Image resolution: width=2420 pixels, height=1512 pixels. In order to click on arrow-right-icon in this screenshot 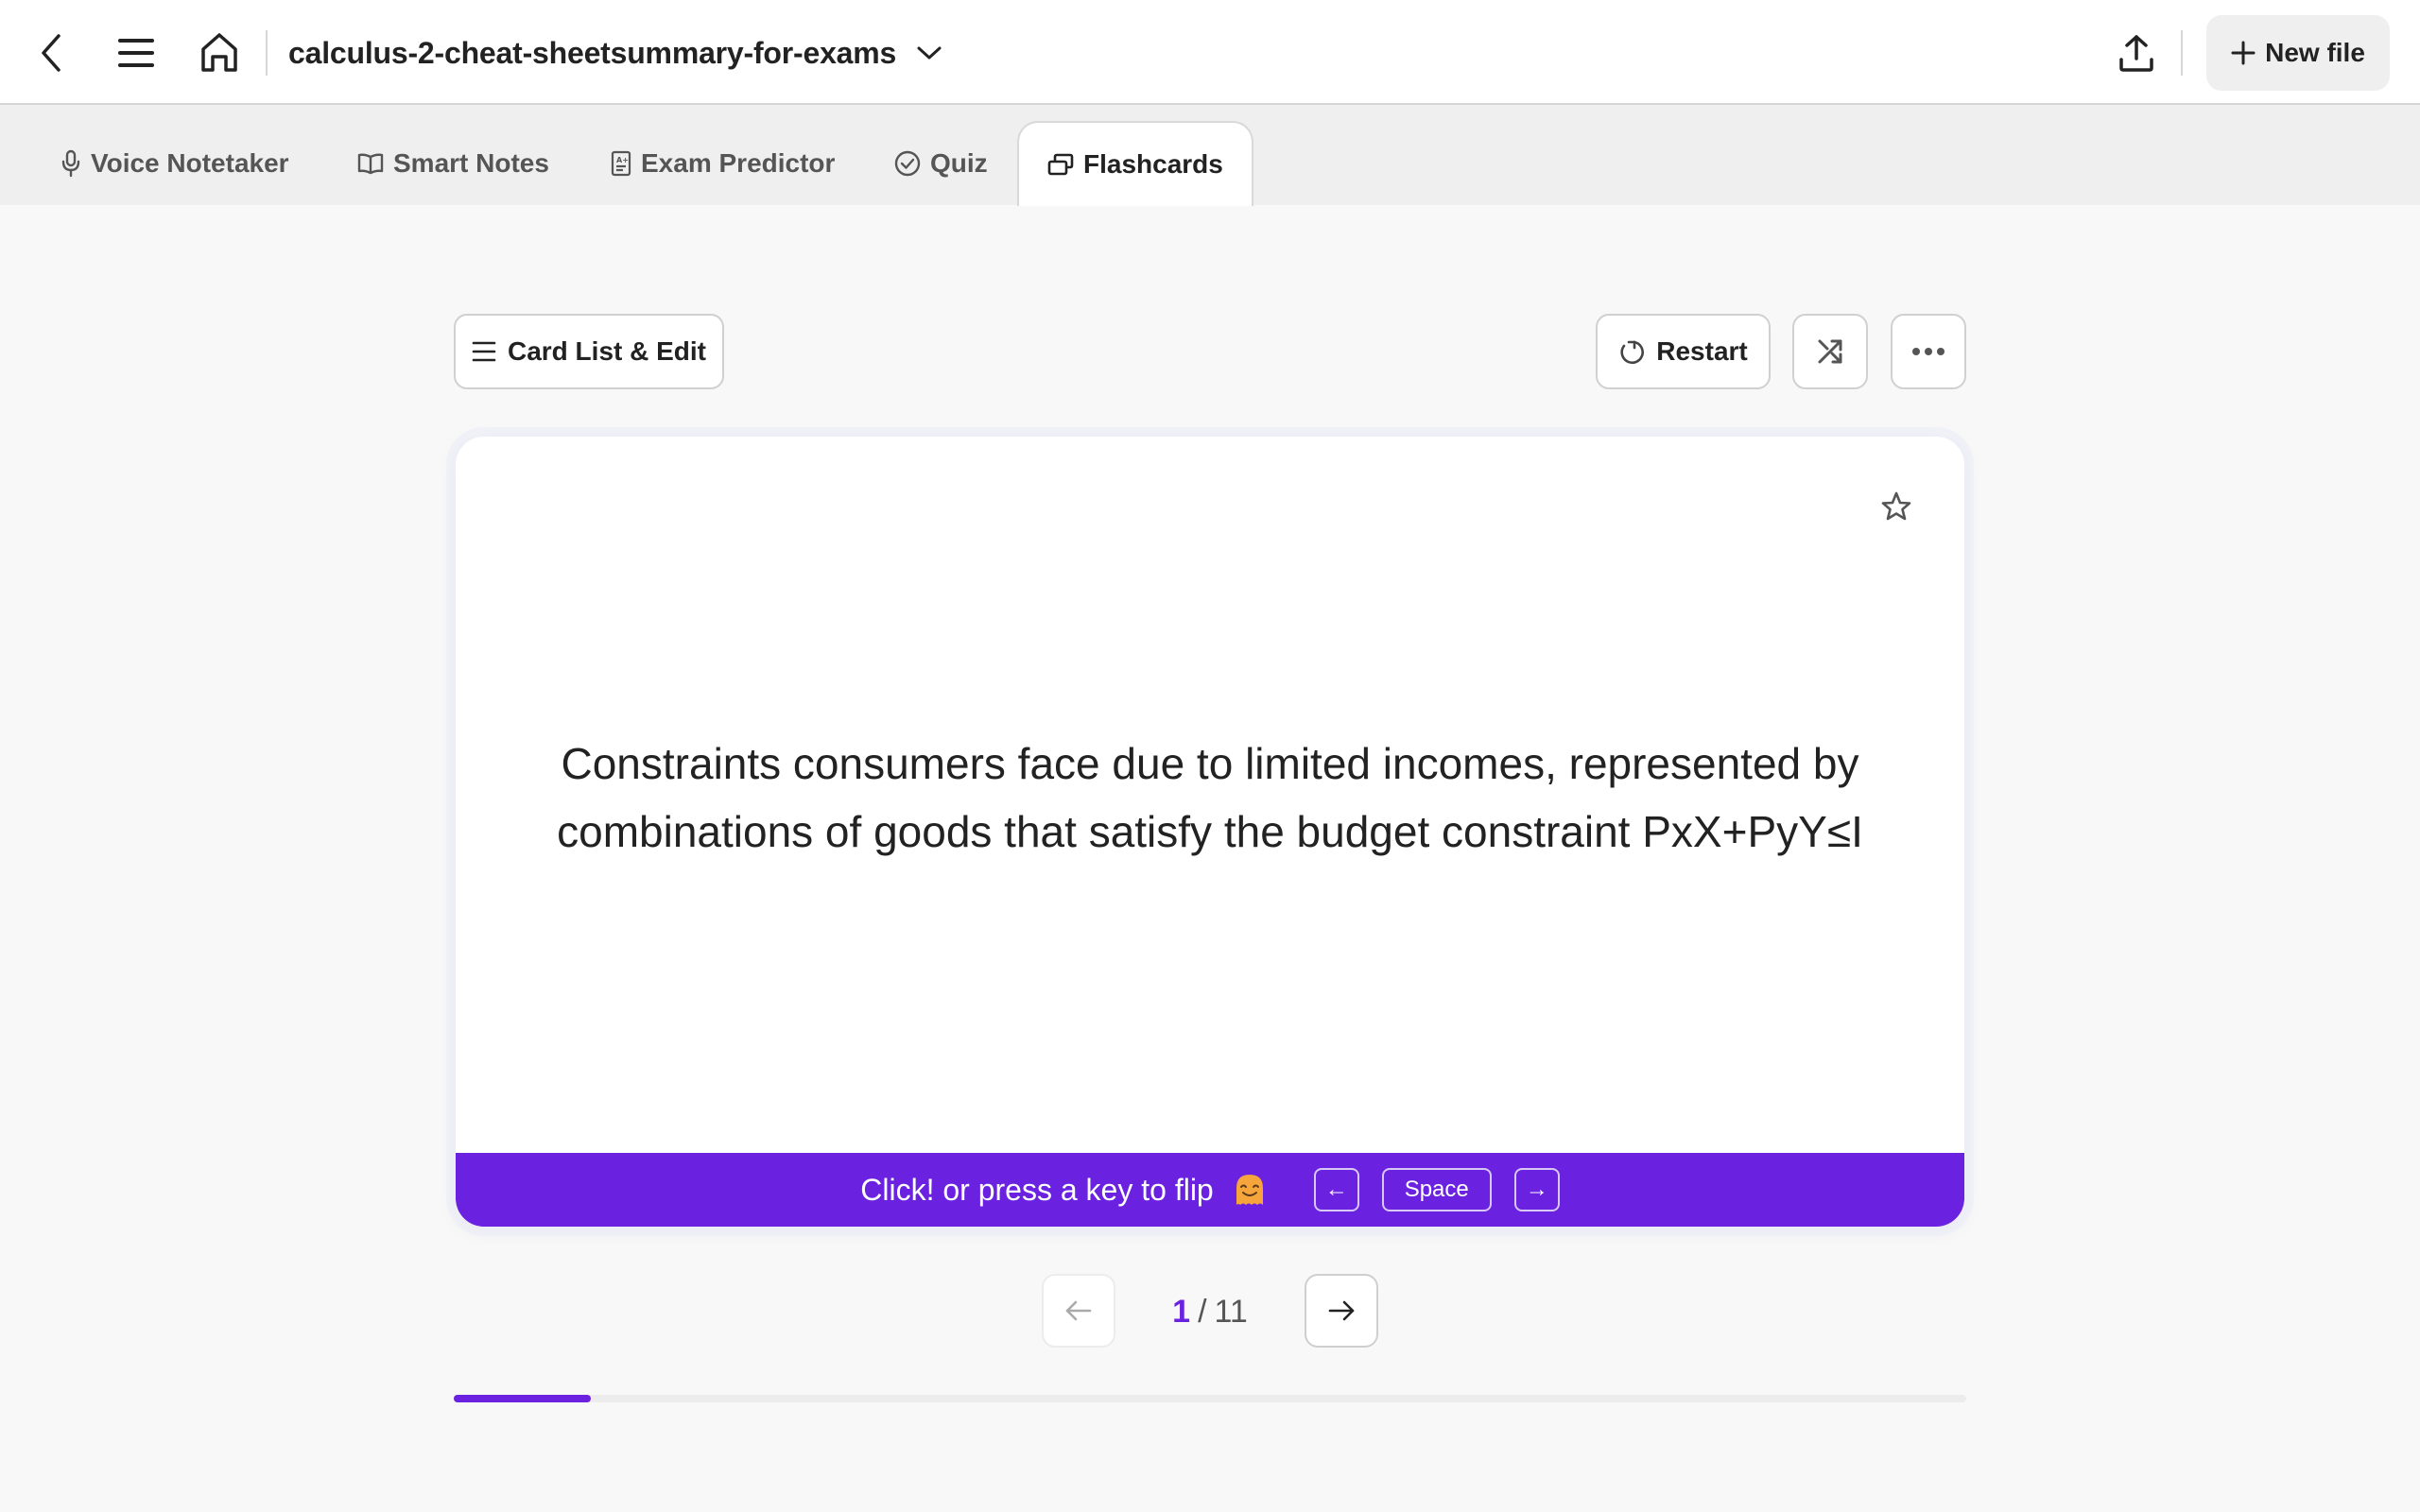, I will do `click(1341, 1310)`.